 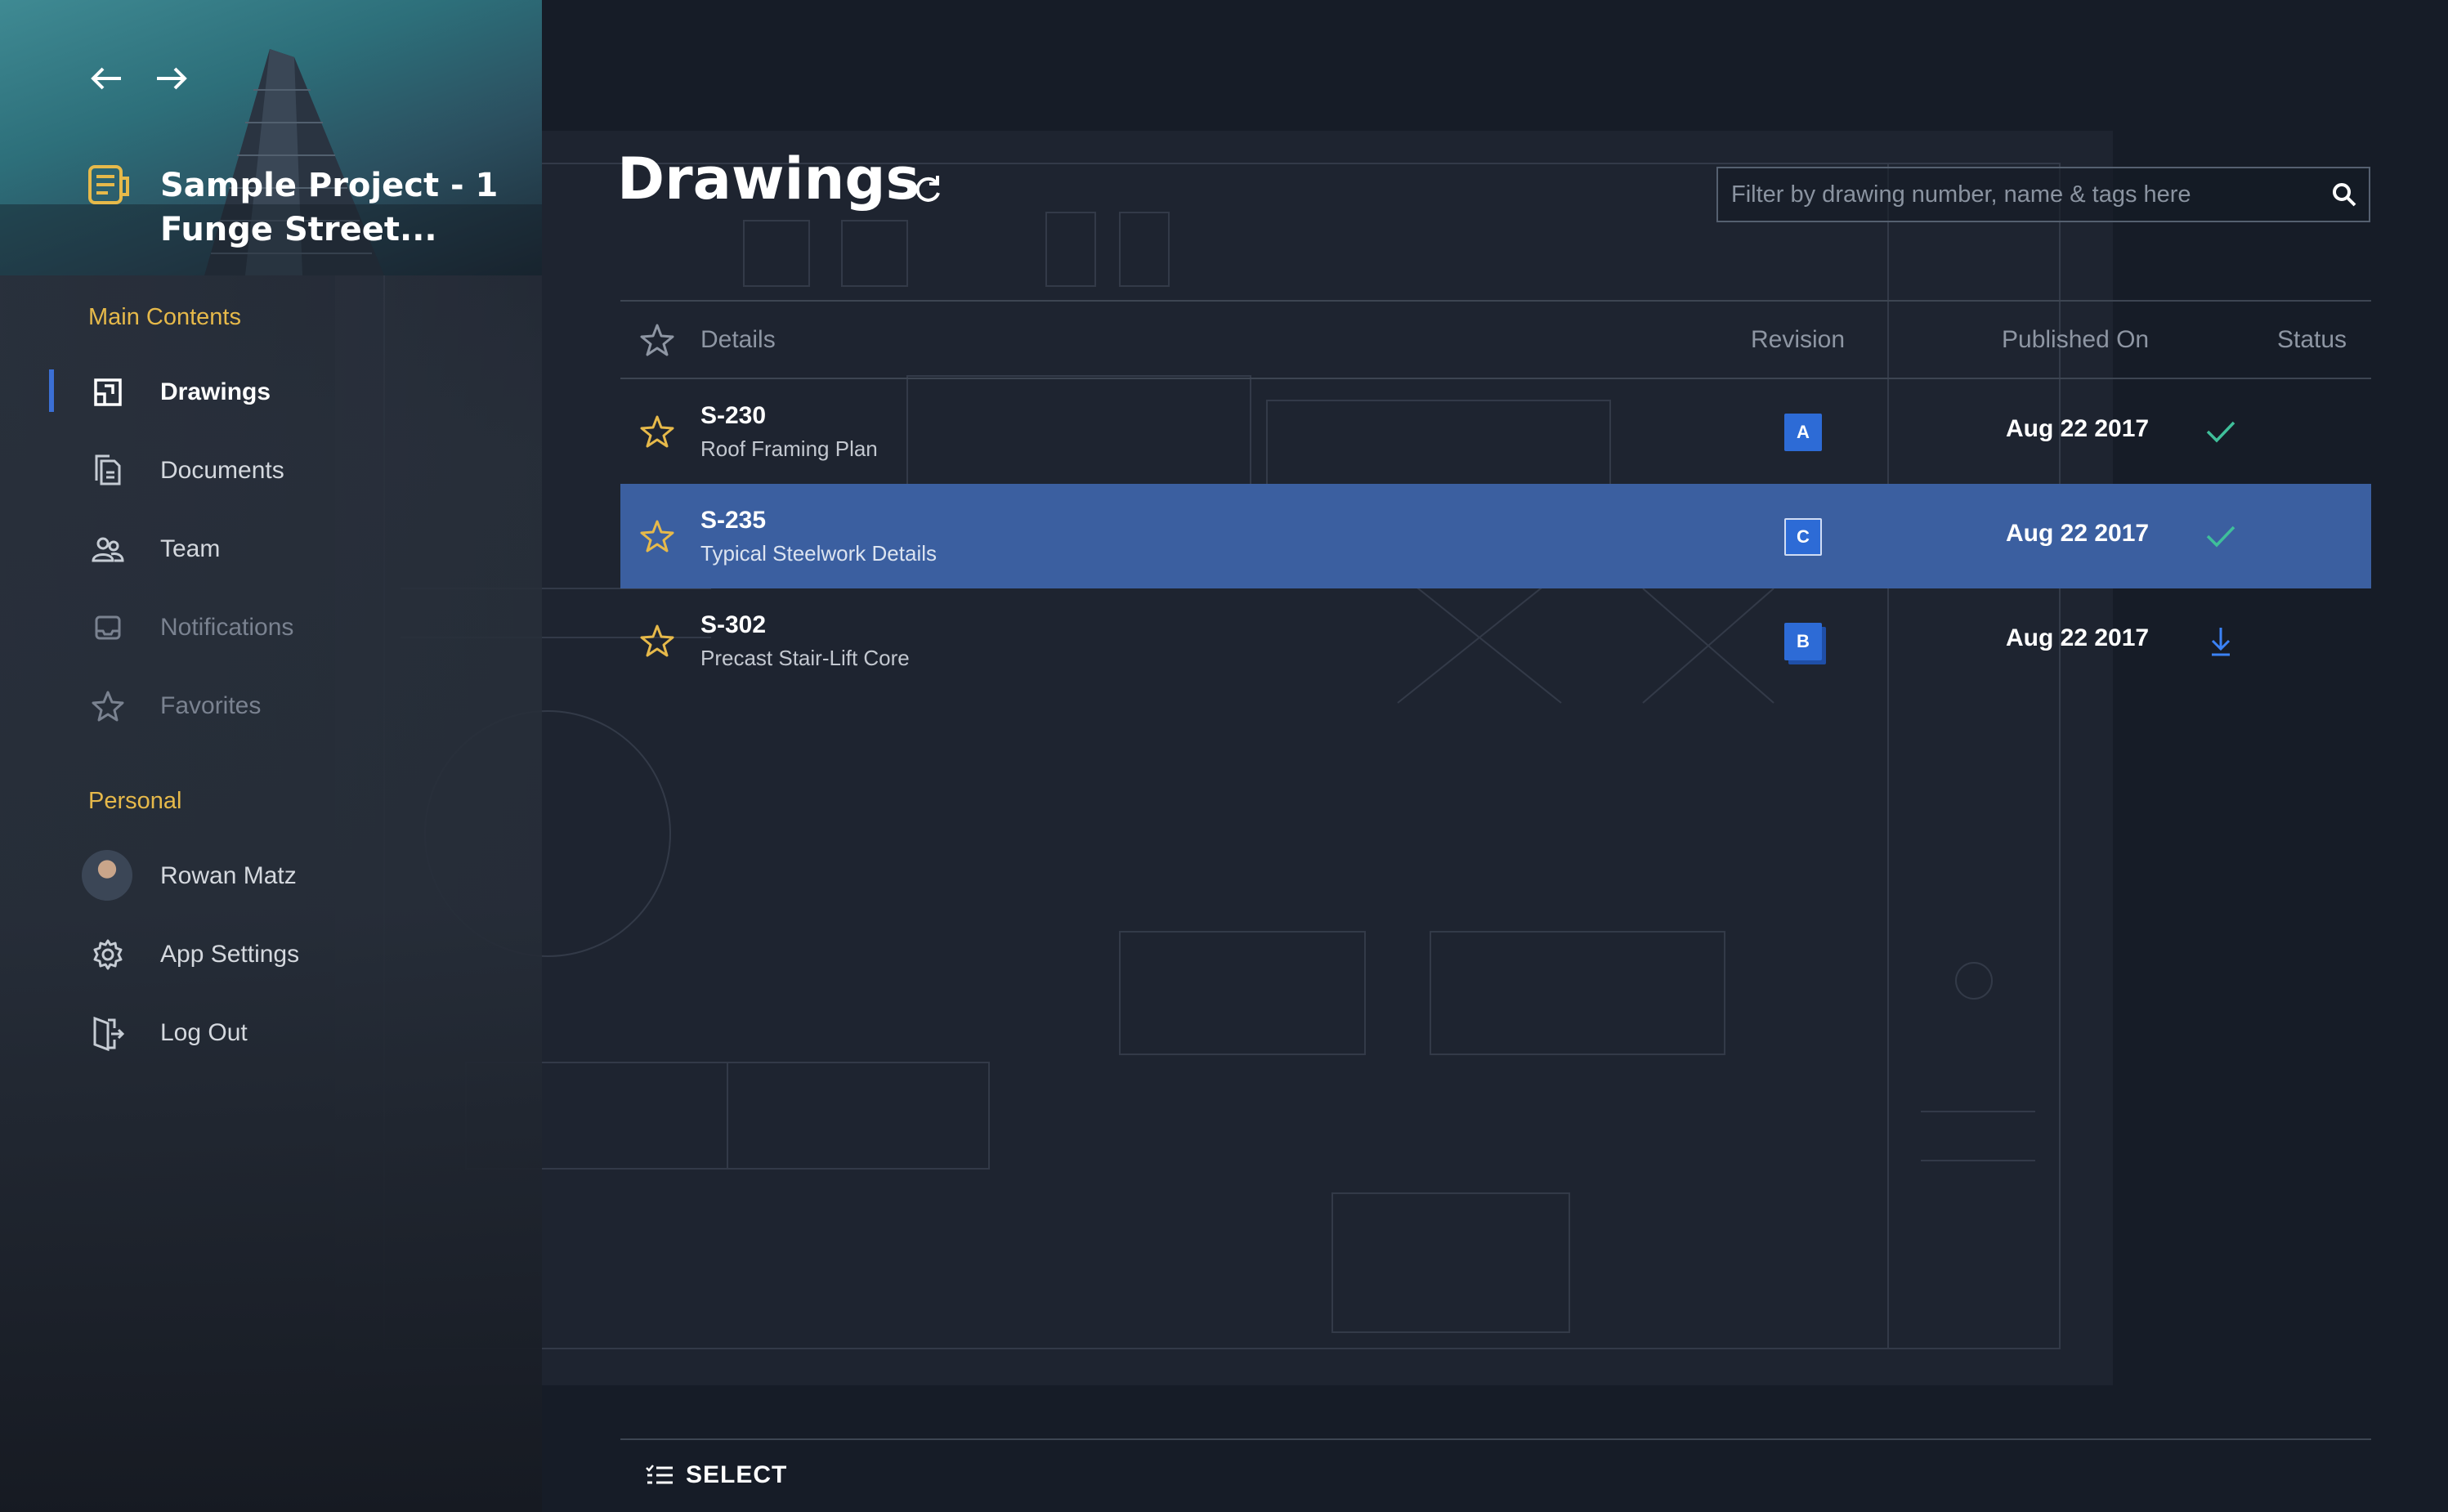 I want to click on back-button, so click(x=106, y=78).